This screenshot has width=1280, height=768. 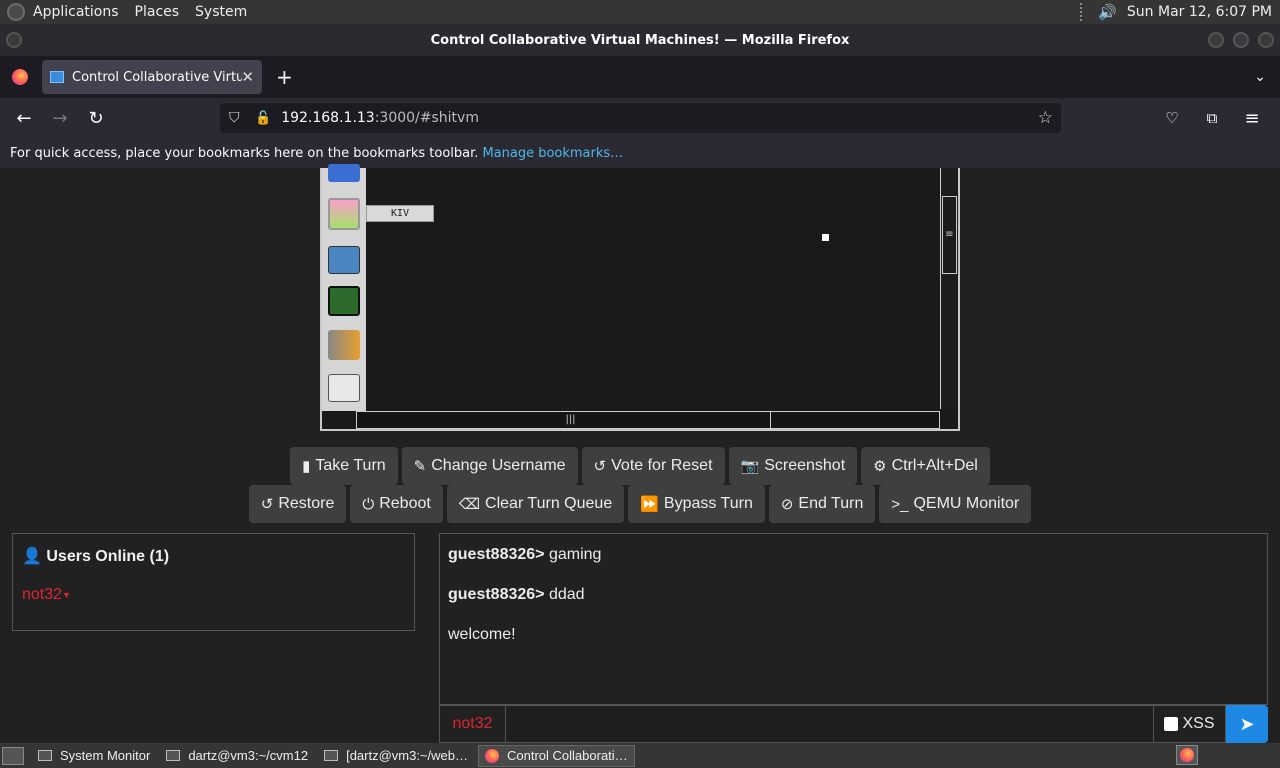 I want to click on list-tabs-chevron-icon: ⌄, so click(x=1260, y=77).